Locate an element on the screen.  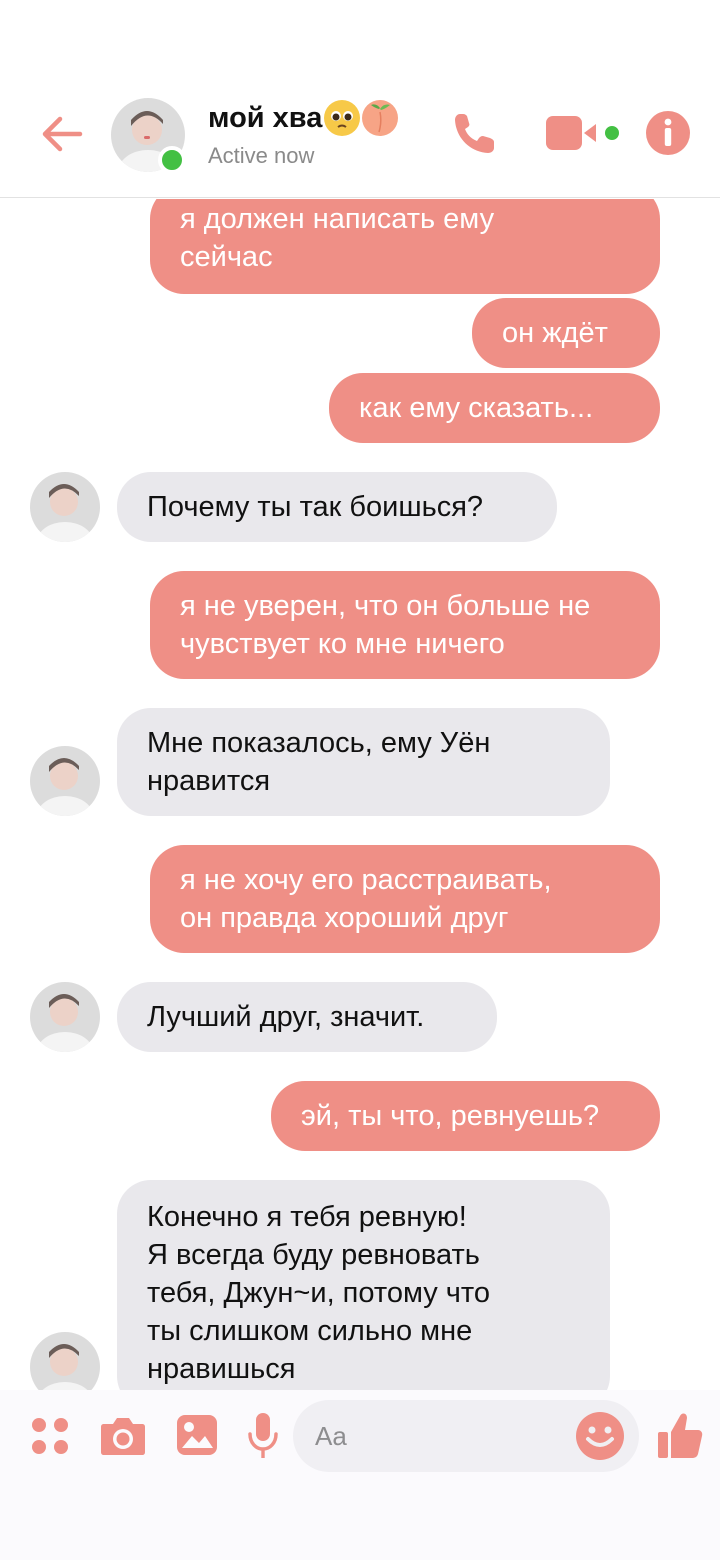
message-bubble-incoming: Почему ты так боишься? is located at coordinates (337, 507).